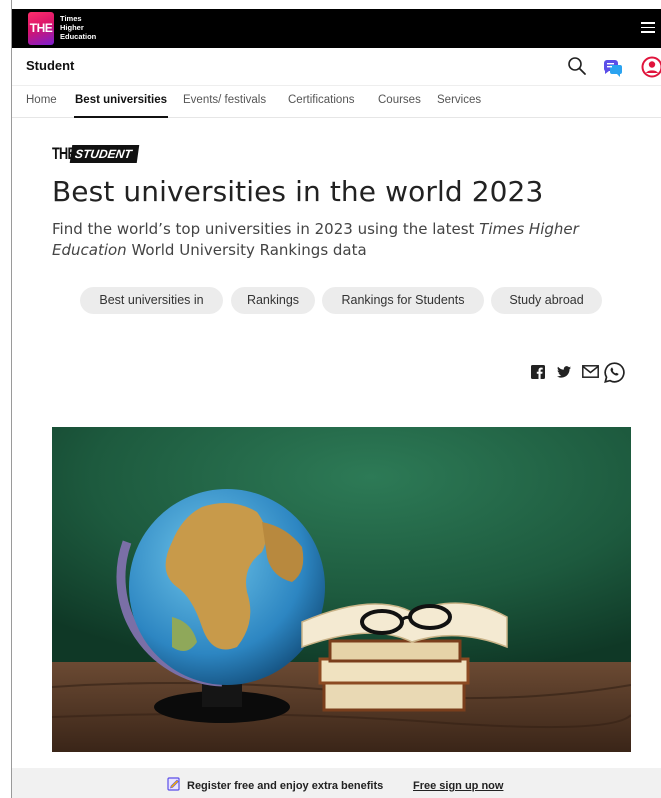 The height and width of the screenshot is (798, 661). What do you see at coordinates (321, 100) in the screenshot?
I see `nav-item-certifications: Certifications` at bounding box center [321, 100].